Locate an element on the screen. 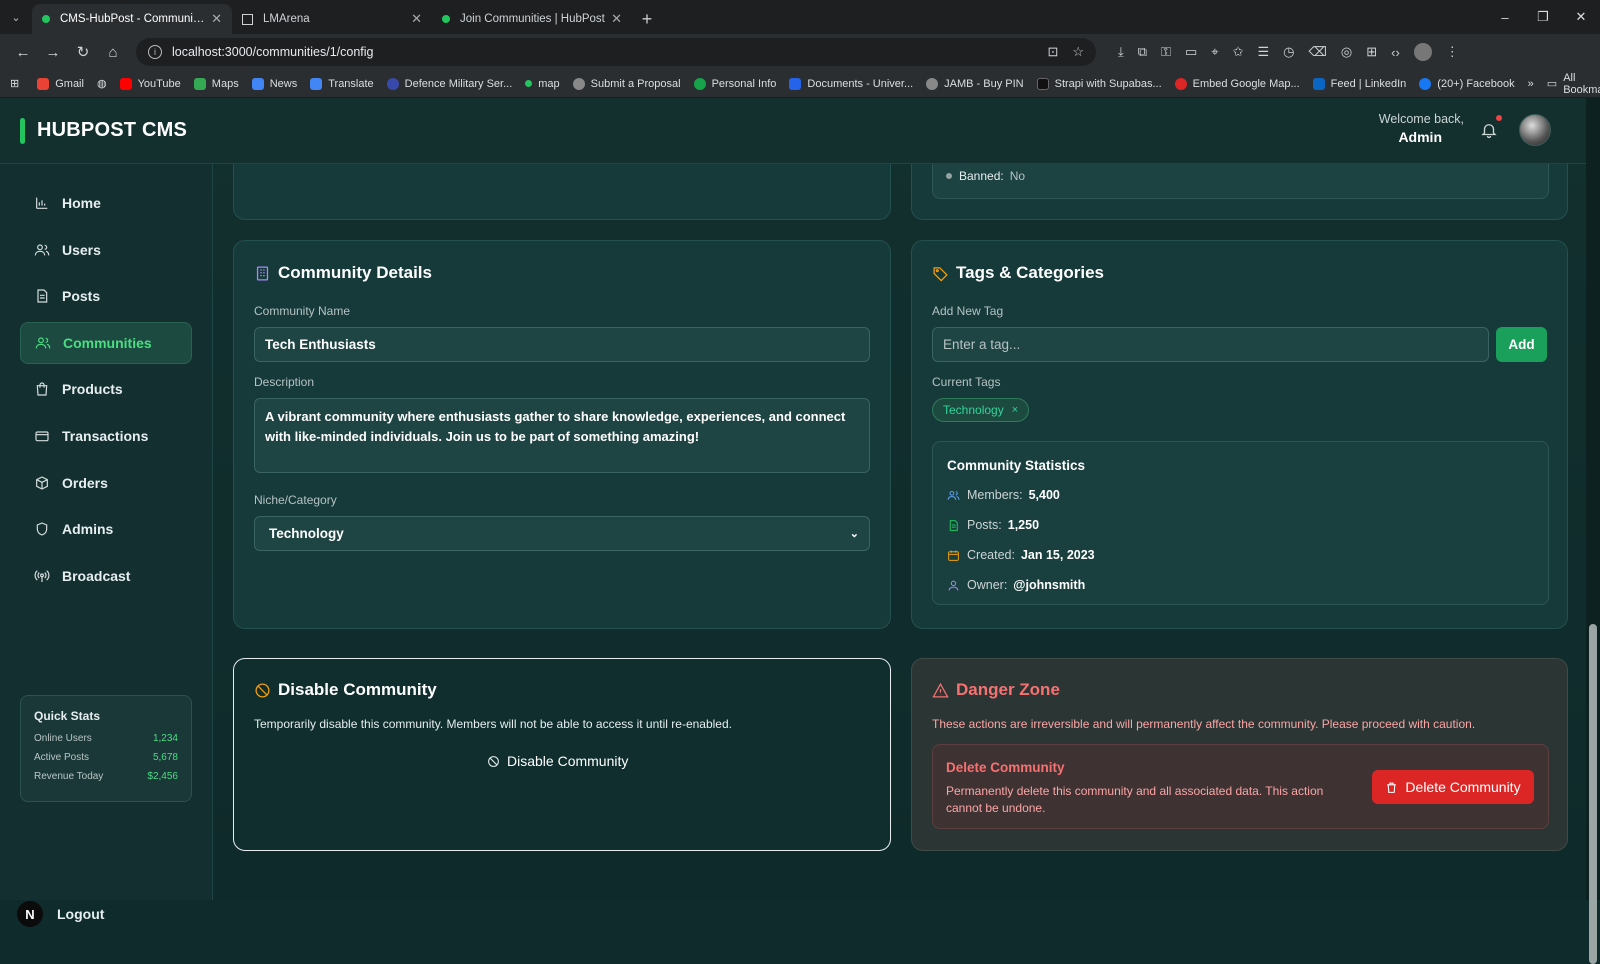  sidebar-item-transactions: Transactions is located at coordinates (106, 436).